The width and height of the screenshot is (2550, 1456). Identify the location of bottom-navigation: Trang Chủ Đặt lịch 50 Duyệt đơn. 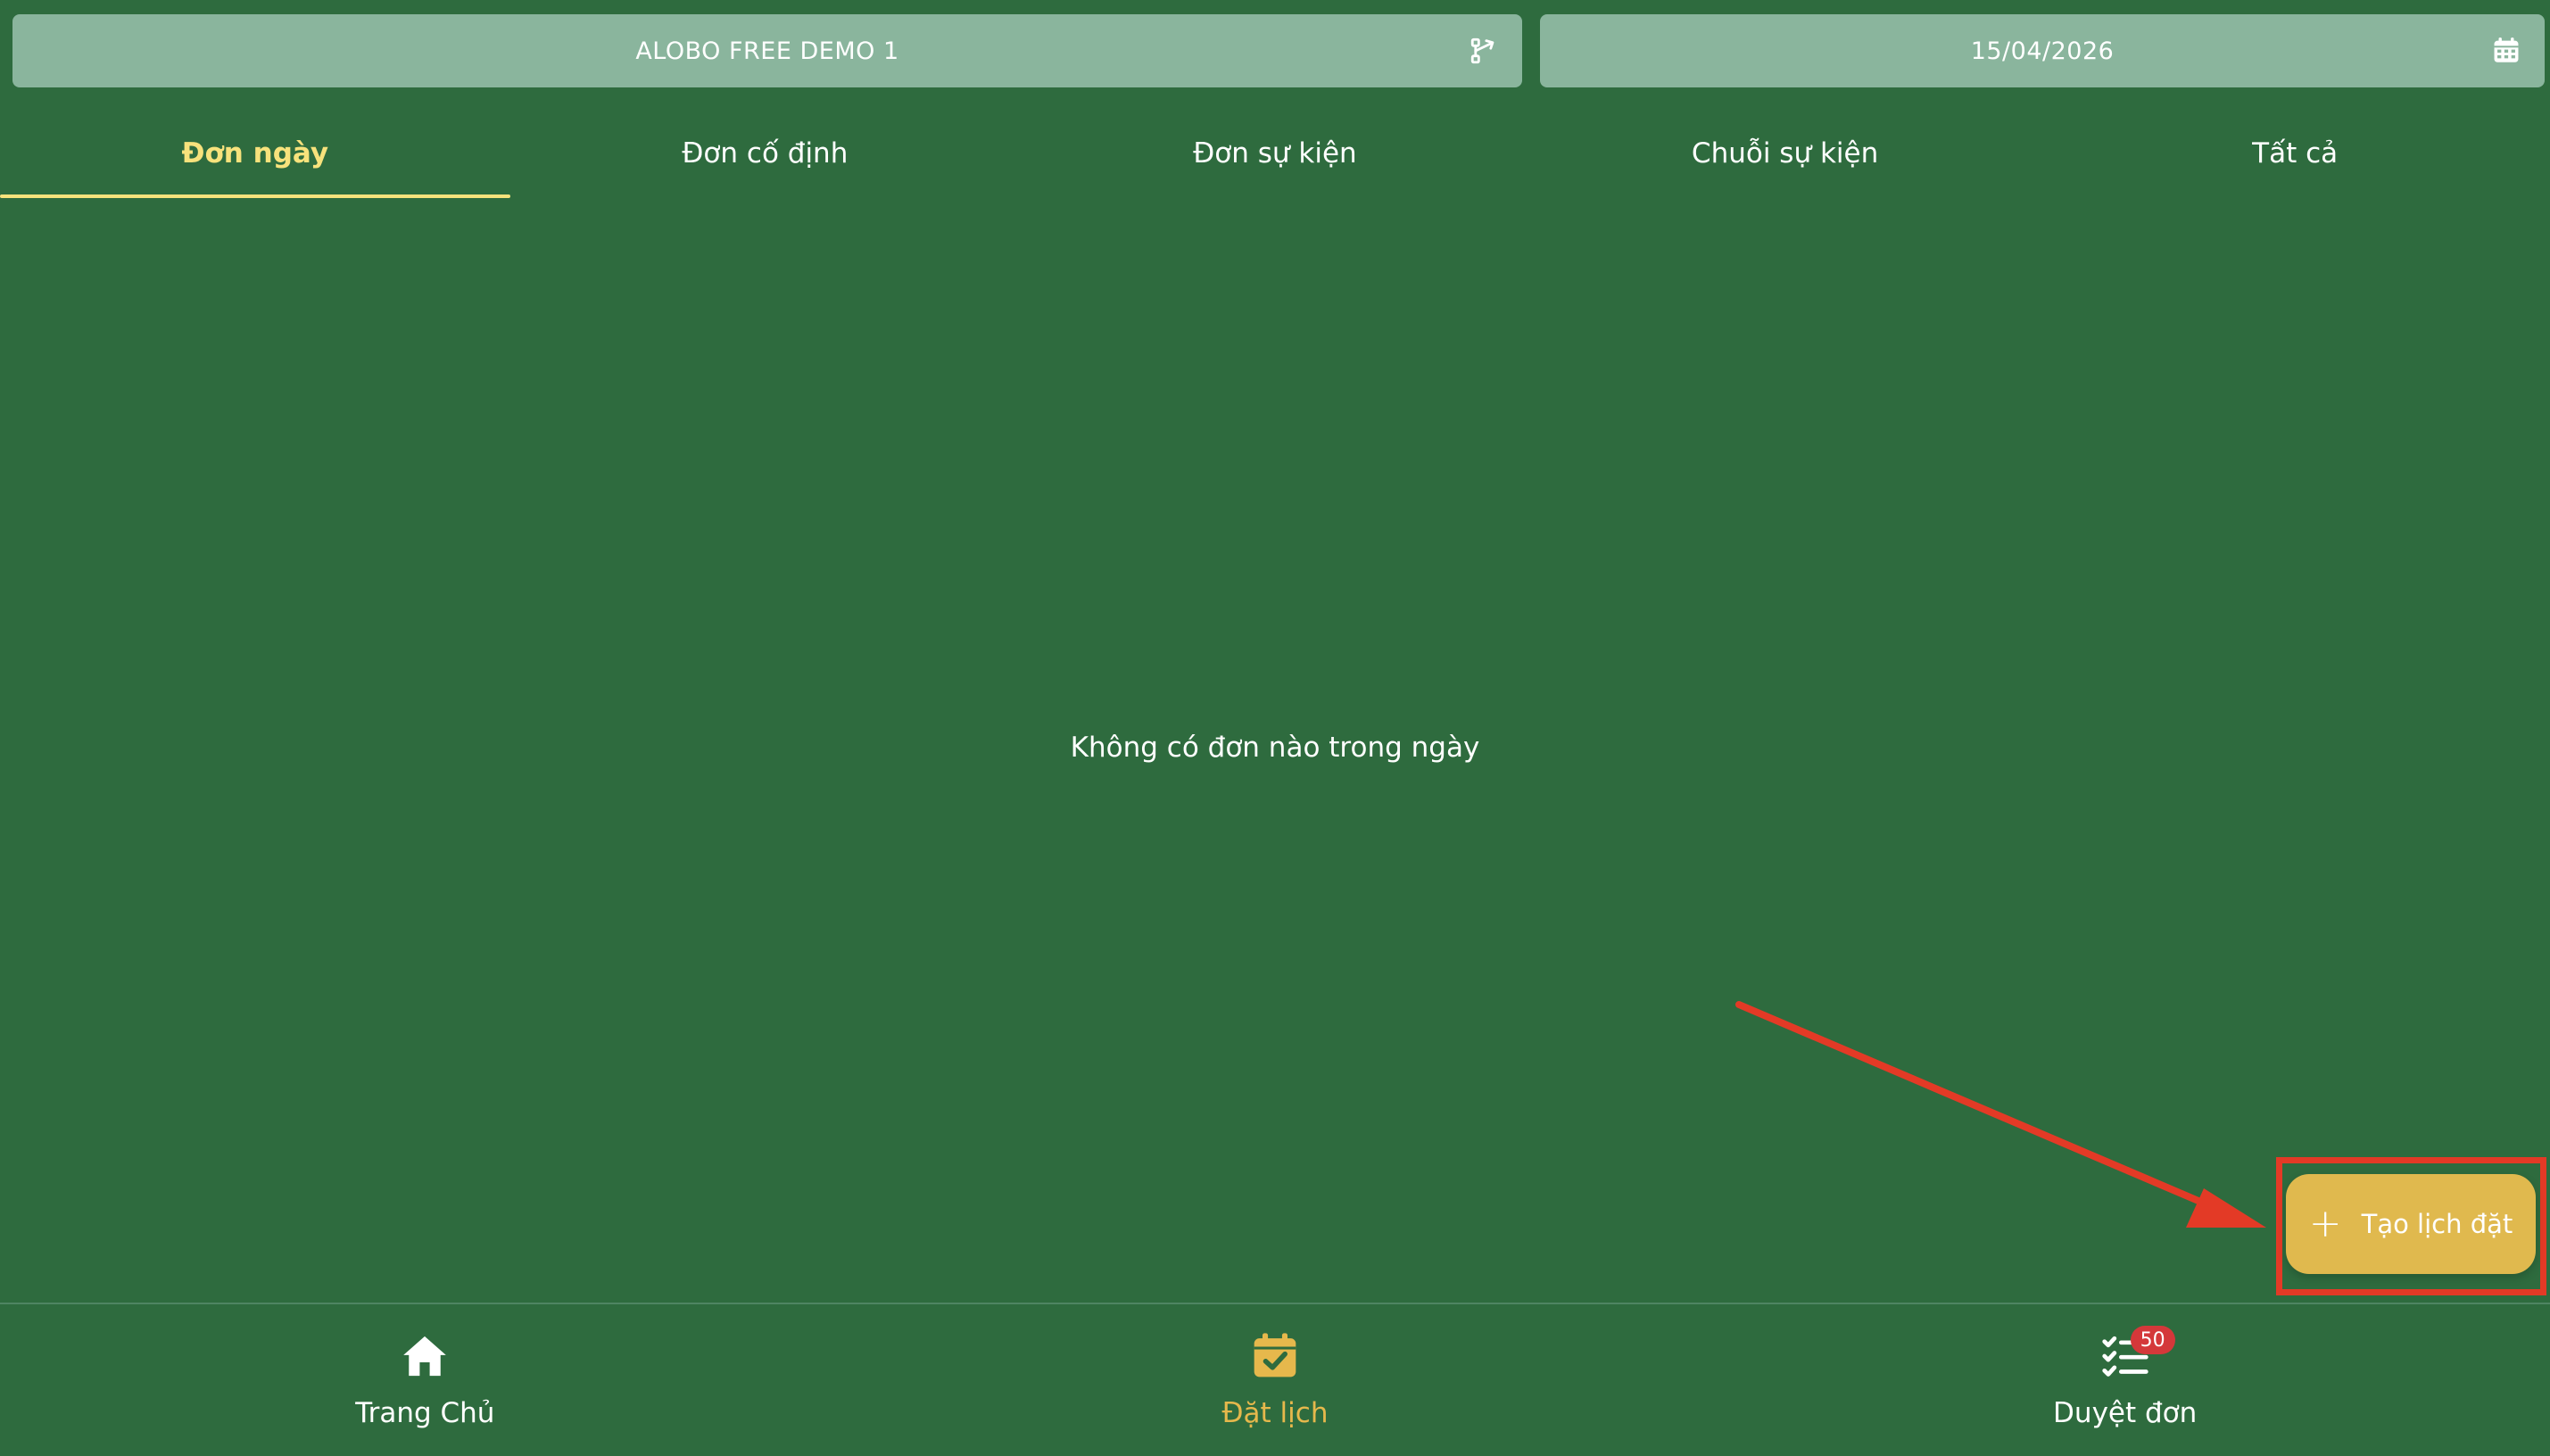
(1275, 1379).